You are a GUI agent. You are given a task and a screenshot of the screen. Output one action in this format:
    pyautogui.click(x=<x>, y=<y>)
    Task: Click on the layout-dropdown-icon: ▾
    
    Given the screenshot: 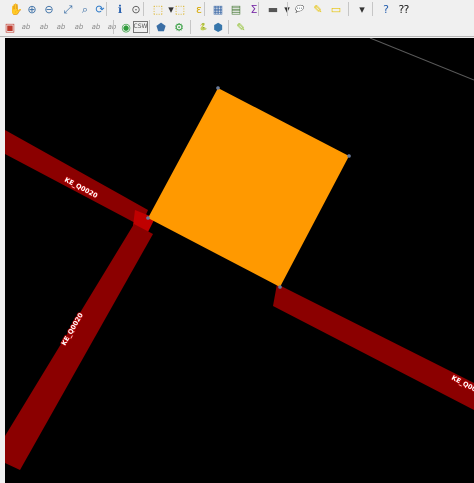 What is the action you would take?
    pyautogui.click(x=362, y=9)
    